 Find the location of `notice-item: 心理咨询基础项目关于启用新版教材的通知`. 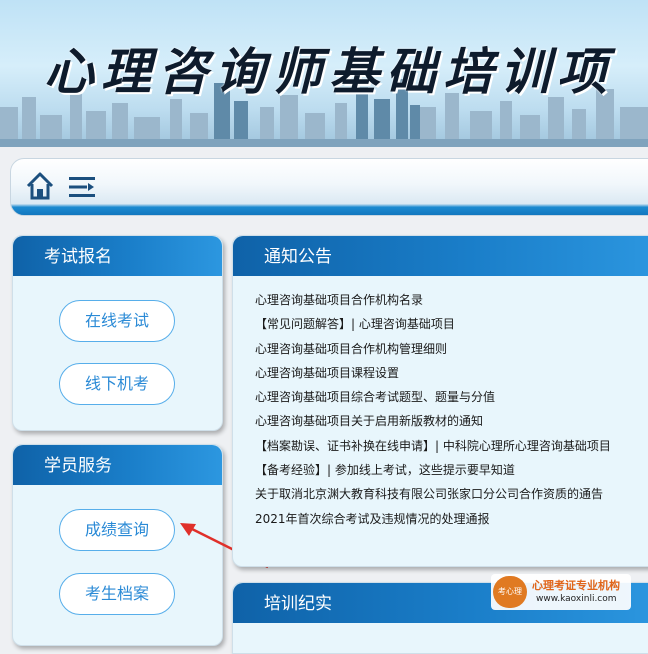

notice-item: 心理咨询基础项目关于启用新版教材的通知 is located at coordinates (433, 421).